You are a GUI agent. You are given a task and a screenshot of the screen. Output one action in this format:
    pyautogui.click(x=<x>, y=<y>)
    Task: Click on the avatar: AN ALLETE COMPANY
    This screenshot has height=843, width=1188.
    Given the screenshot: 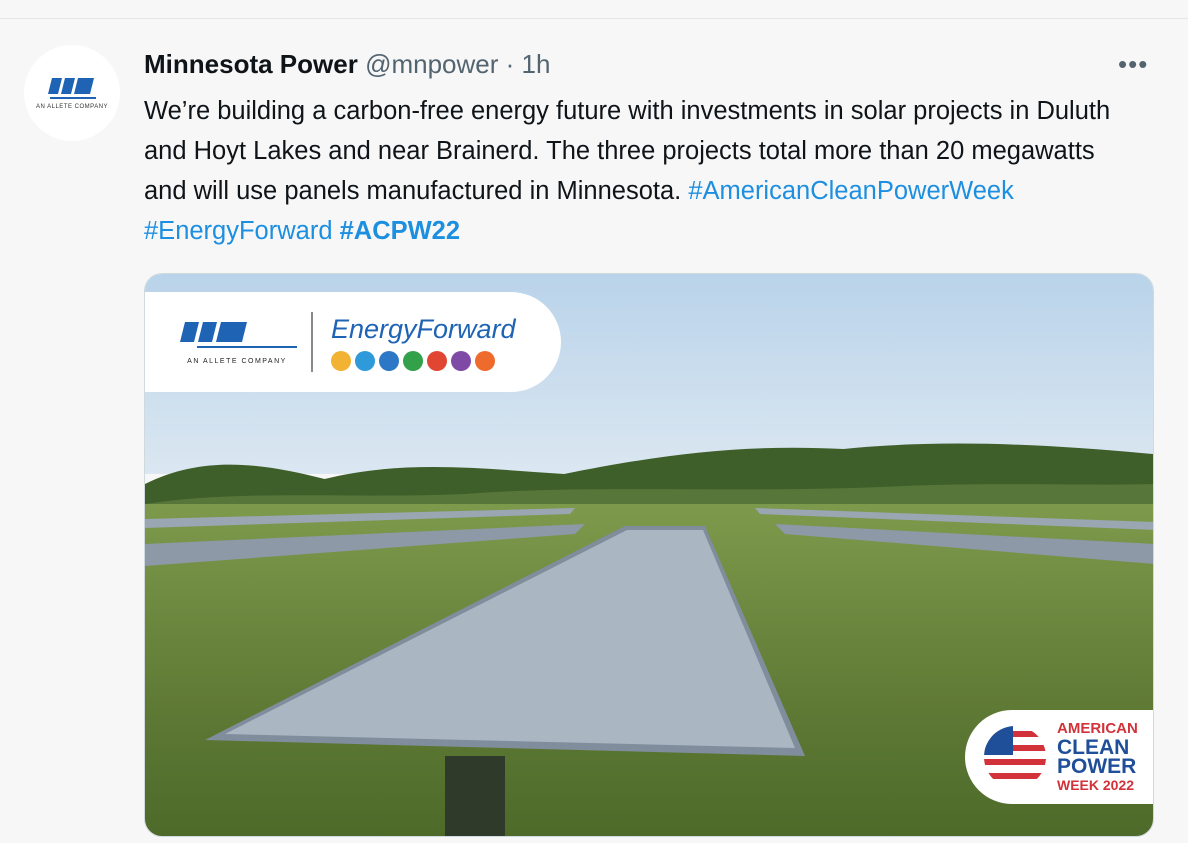 What is the action you would take?
    pyautogui.click(x=72, y=93)
    